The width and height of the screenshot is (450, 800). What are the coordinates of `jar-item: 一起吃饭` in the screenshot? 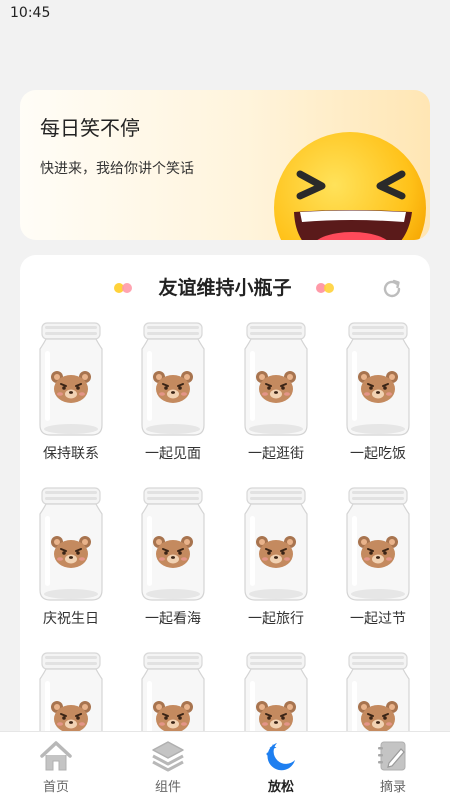 It's located at (378, 396).